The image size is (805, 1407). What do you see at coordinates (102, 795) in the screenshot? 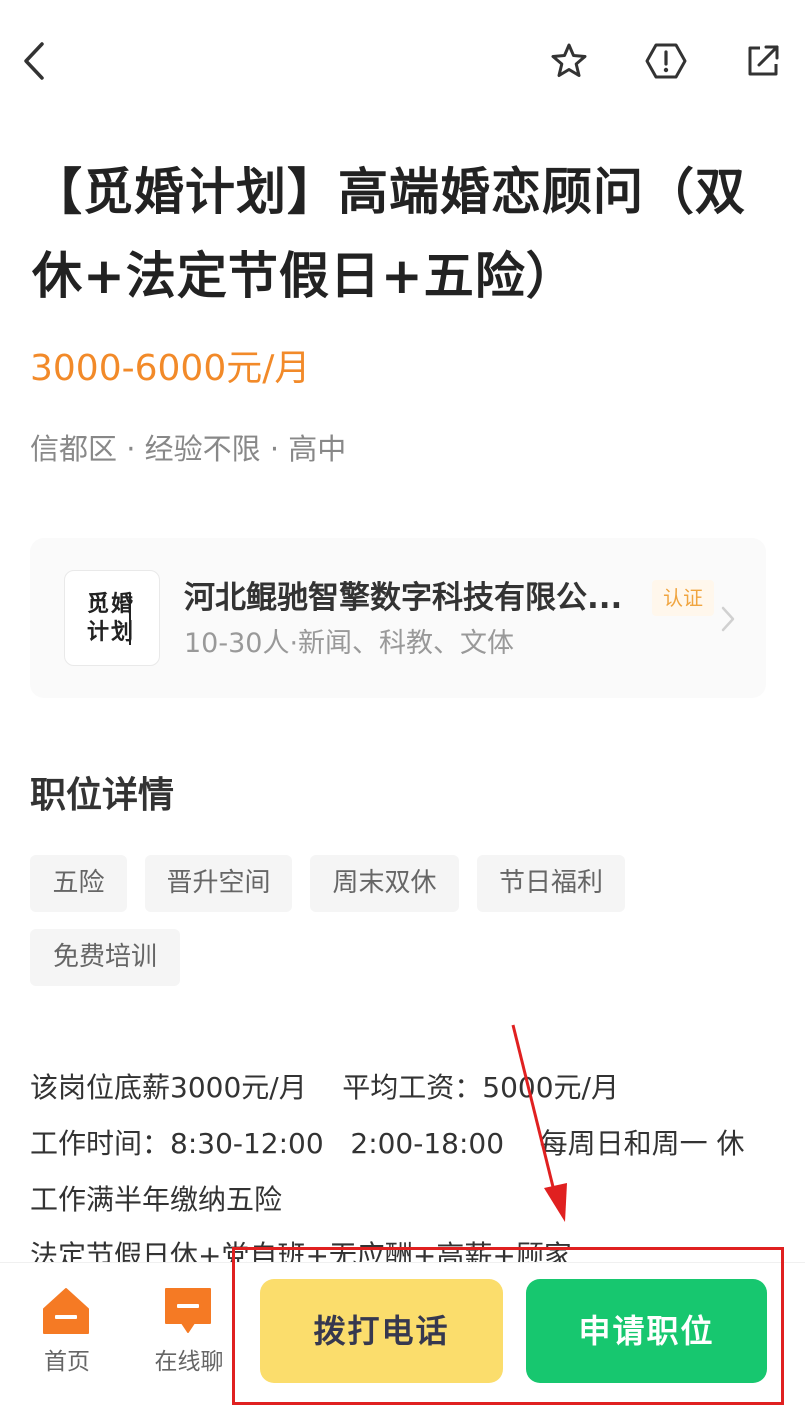
I see `section-title-job-details: 职位详情` at bounding box center [102, 795].